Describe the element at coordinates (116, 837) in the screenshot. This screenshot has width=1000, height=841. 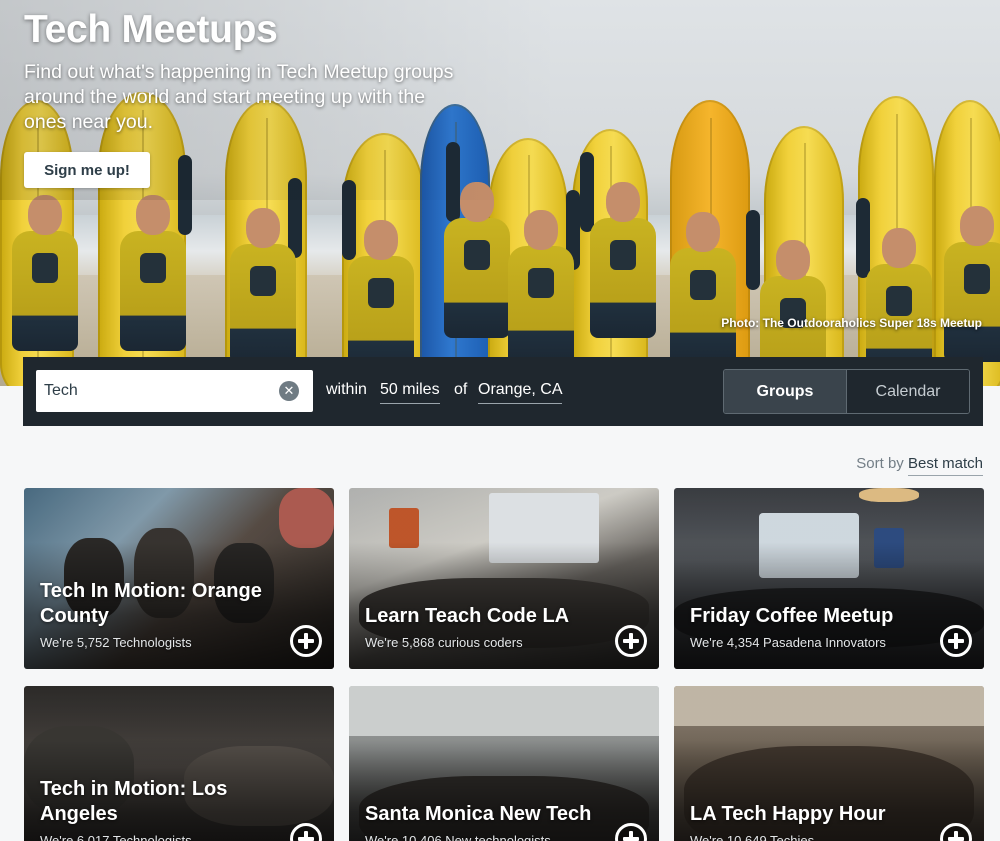
I see `group-members: We're 6,017 Technologists` at that location.